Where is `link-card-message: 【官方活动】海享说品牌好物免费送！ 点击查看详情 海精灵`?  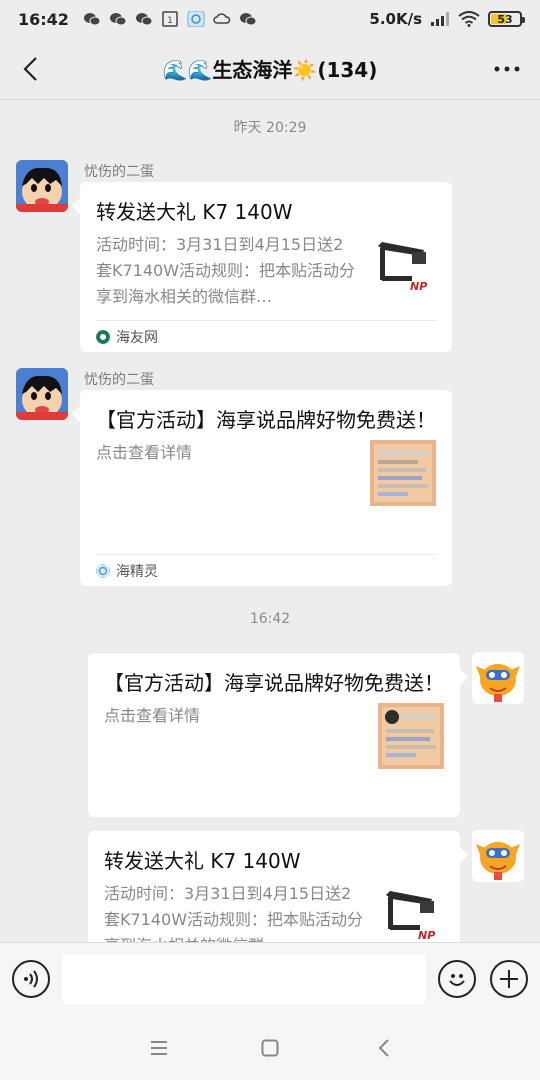
link-card-message: 【官方活动】海享说品牌好物免费送！ 点击查看详情 海精灵 is located at coordinates (262, 488).